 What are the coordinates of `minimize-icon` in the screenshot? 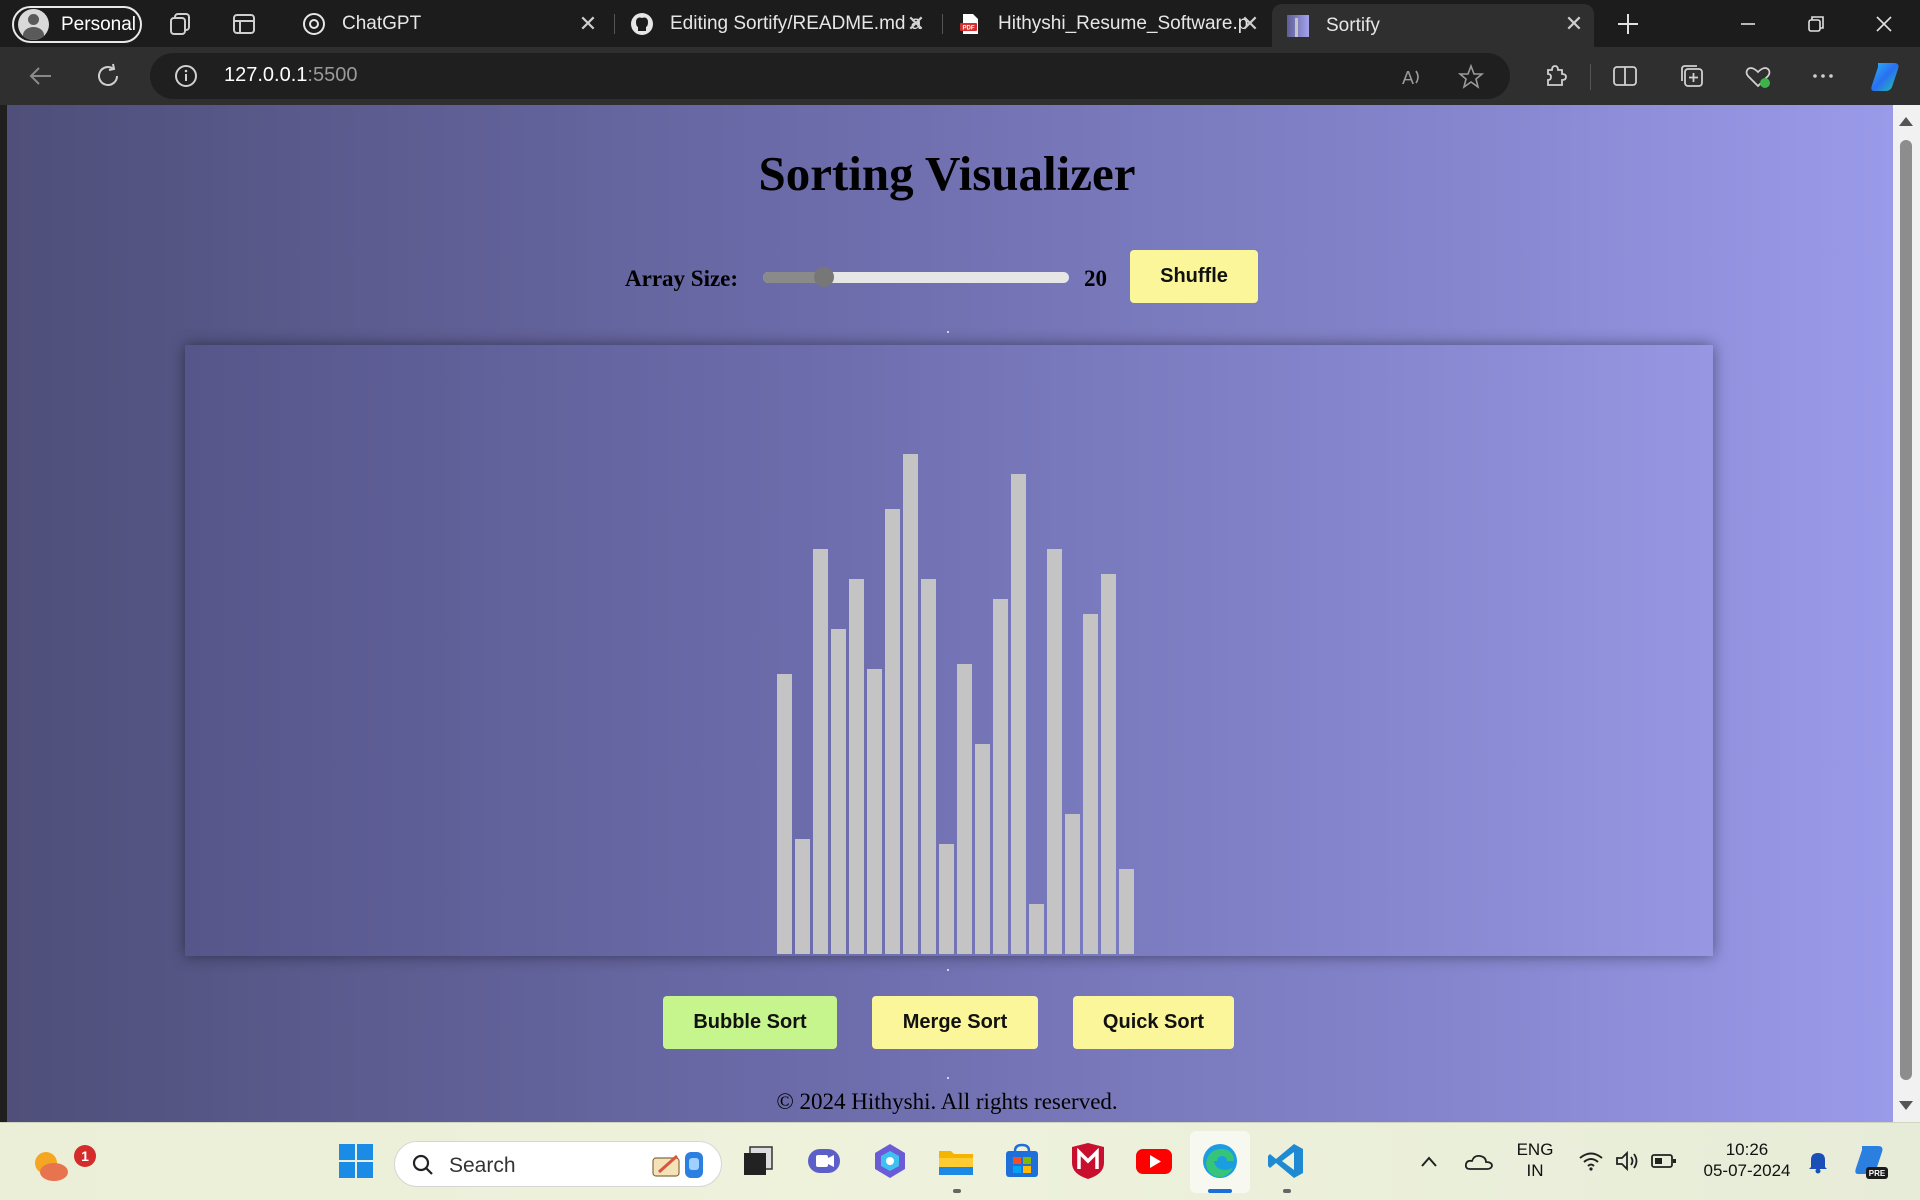 It's located at (1748, 24).